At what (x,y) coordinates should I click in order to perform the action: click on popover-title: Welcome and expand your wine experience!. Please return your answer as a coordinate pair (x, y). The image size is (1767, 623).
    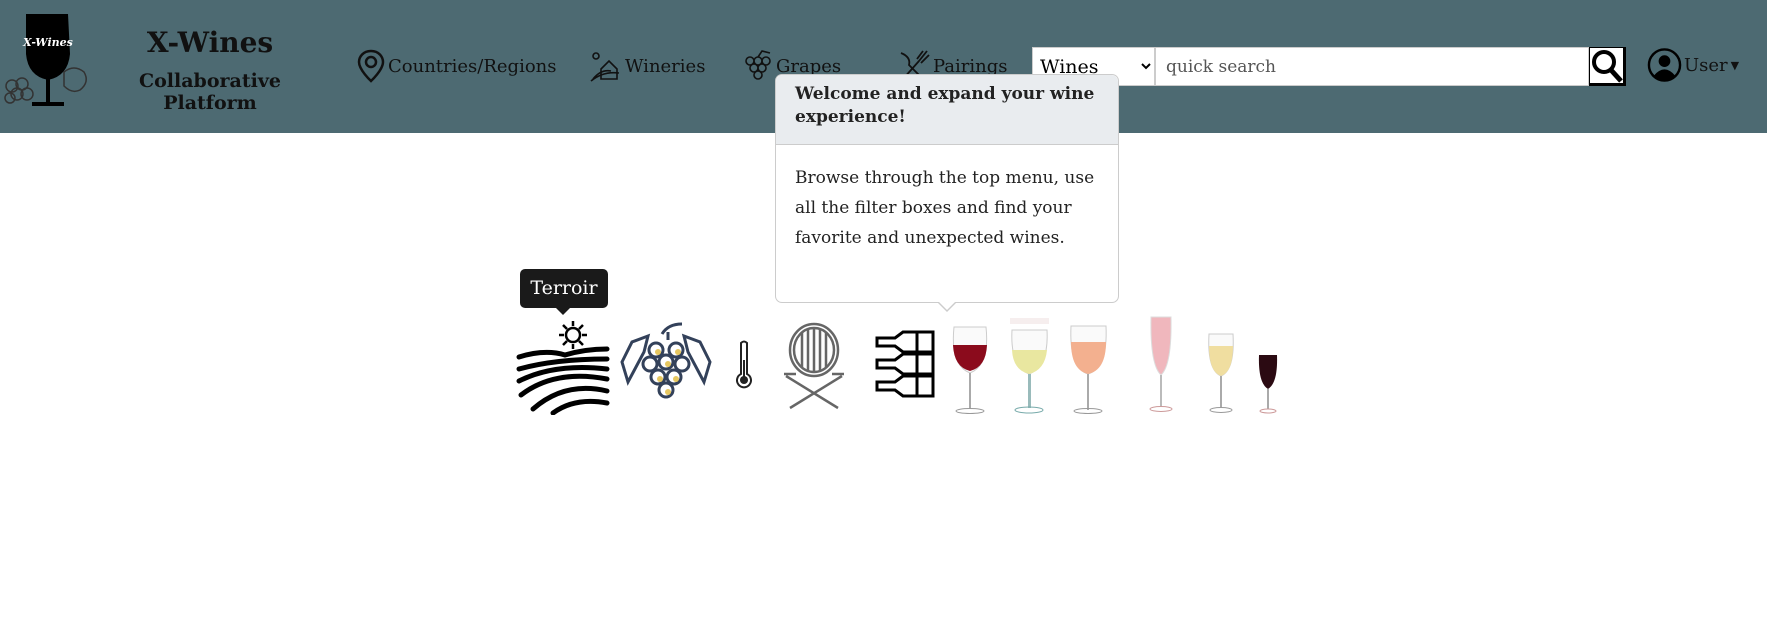
    Looking at the image, I should click on (947, 110).